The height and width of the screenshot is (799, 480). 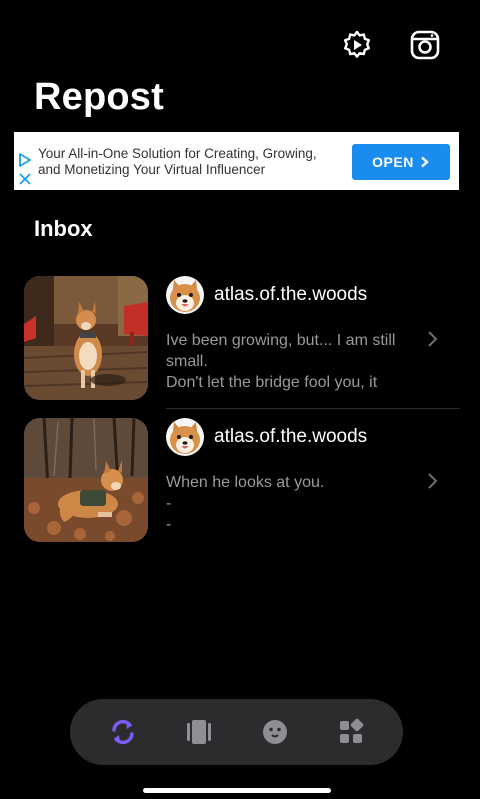 I want to click on ad-text-line: and Monetizing Your Virtual Influencer, so click(x=152, y=169).